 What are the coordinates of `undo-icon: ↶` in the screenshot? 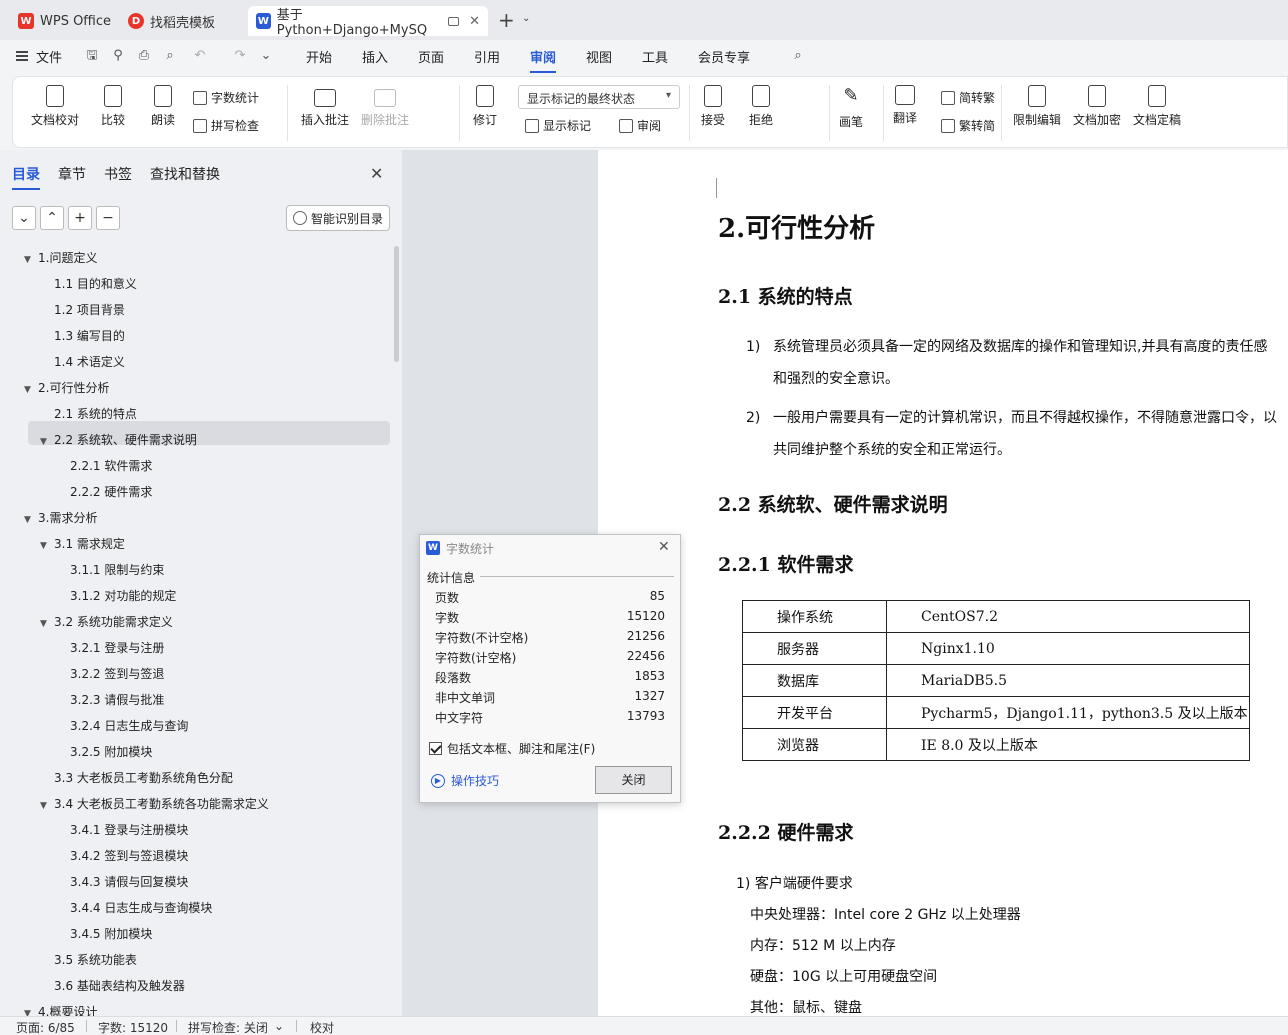 It's located at (200, 56).